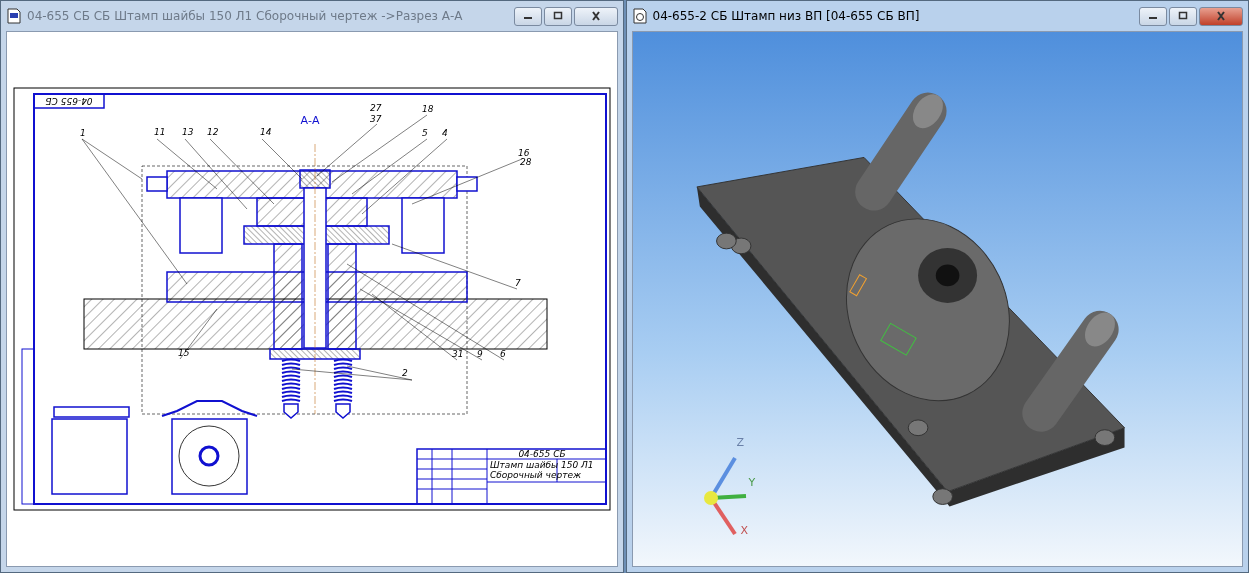 The width and height of the screenshot is (1249, 573). What do you see at coordinates (427, 109) in the screenshot?
I see `callout-number: 18` at bounding box center [427, 109].